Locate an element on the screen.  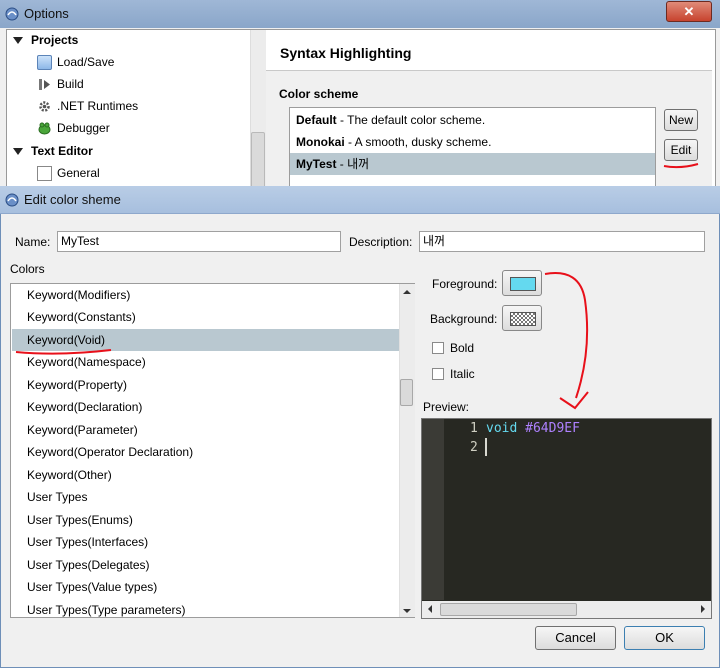
scheme-row-monokai: Monokai - A smooth, dusky scheme. is located at coordinates (472, 142).